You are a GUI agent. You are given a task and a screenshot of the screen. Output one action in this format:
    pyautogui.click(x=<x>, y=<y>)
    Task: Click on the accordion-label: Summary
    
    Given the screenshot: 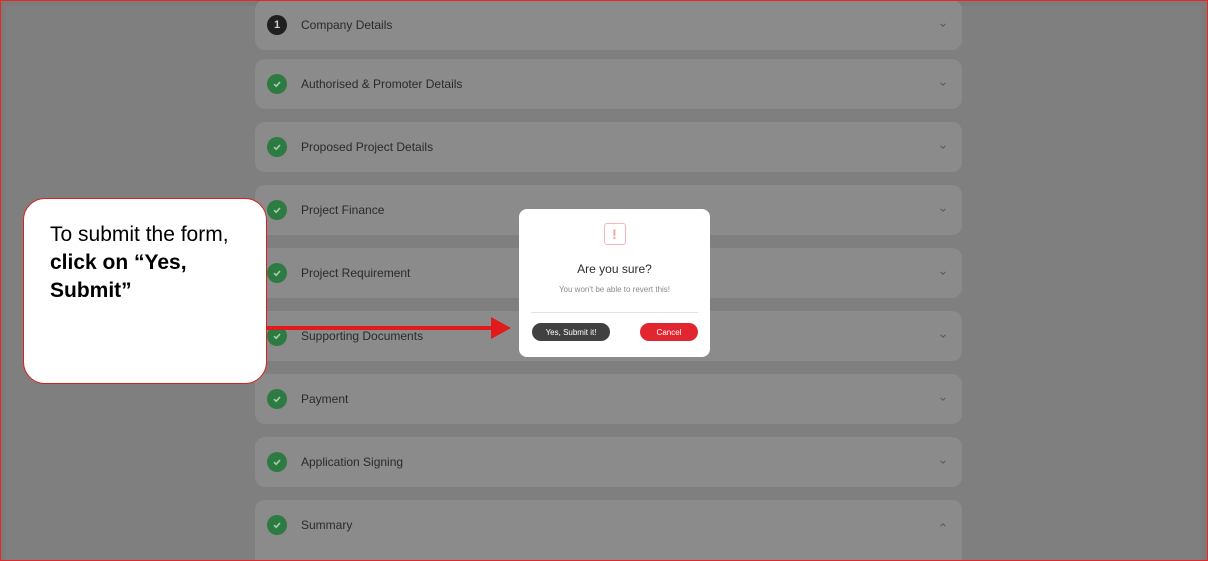 What is the action you would take?
    pyautogui.click(x=327, y=525)
    